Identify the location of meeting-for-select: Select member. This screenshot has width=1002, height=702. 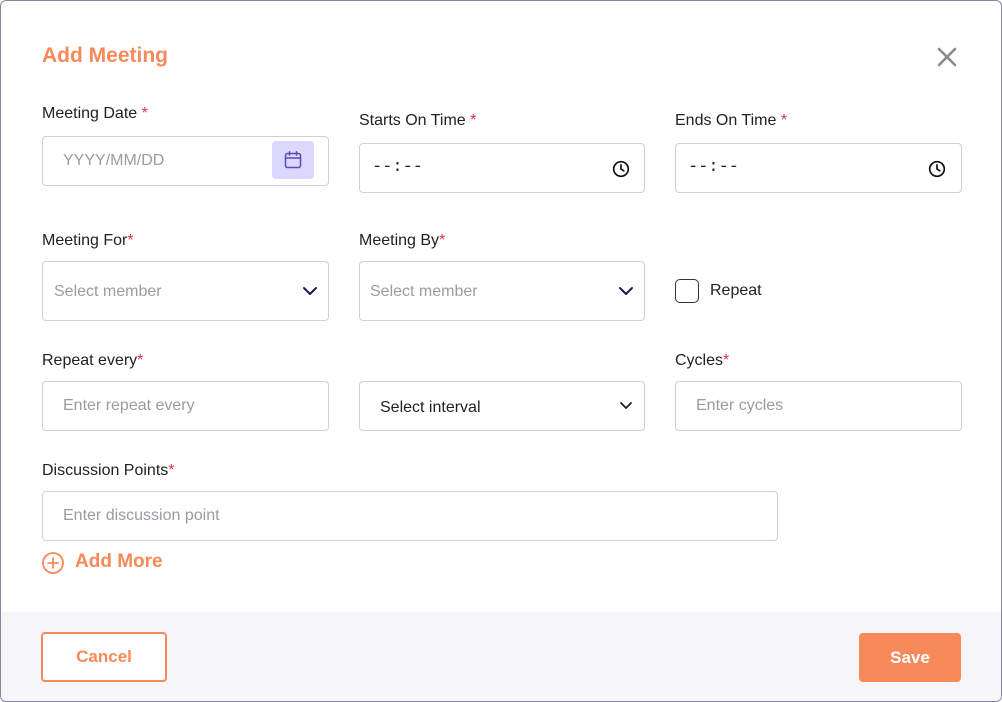
(185, 291).